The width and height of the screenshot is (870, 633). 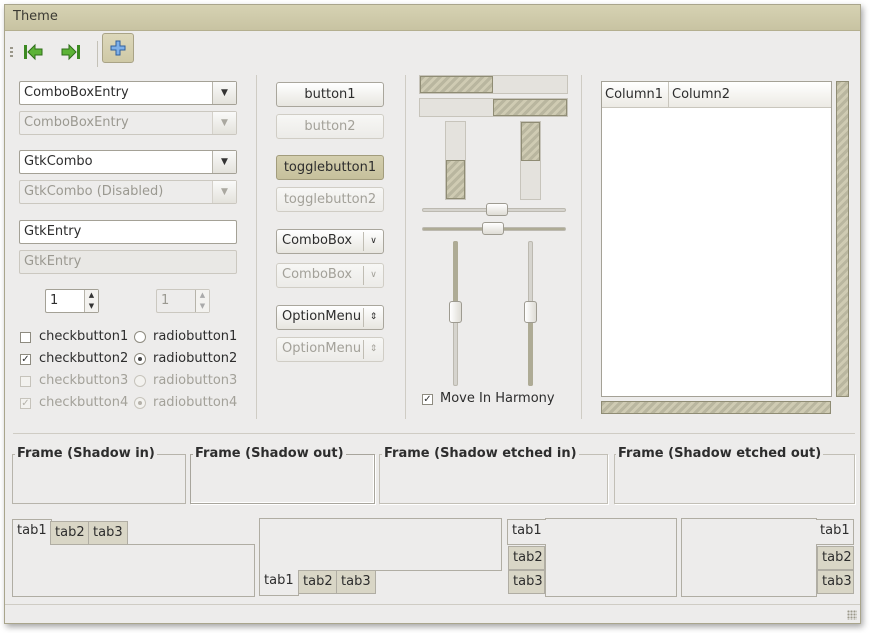 I want to click on combobox-disabled: ComboBox ∨, so click(x=330, y=275).